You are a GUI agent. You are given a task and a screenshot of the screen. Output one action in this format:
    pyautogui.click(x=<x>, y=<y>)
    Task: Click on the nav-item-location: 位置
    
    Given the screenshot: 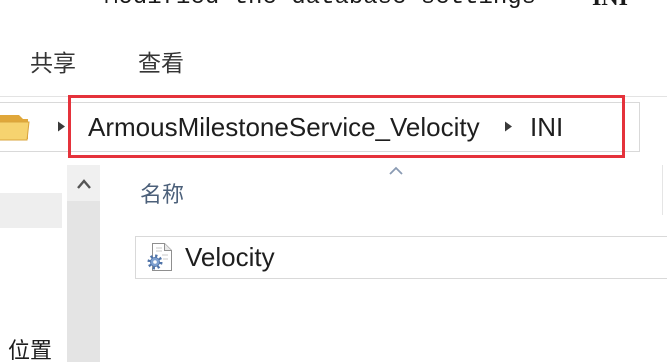 What is the action you would take?
    pyautogui.click(x=38, y=350)
    